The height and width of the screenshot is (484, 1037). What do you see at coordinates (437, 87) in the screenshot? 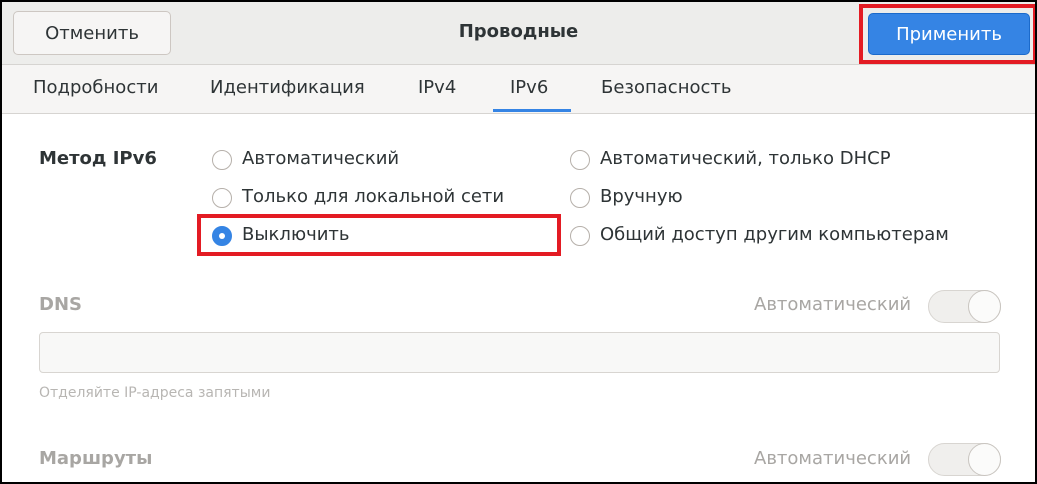
I see `tab-ipv4: IPv4` at bounding box center [437, 87].